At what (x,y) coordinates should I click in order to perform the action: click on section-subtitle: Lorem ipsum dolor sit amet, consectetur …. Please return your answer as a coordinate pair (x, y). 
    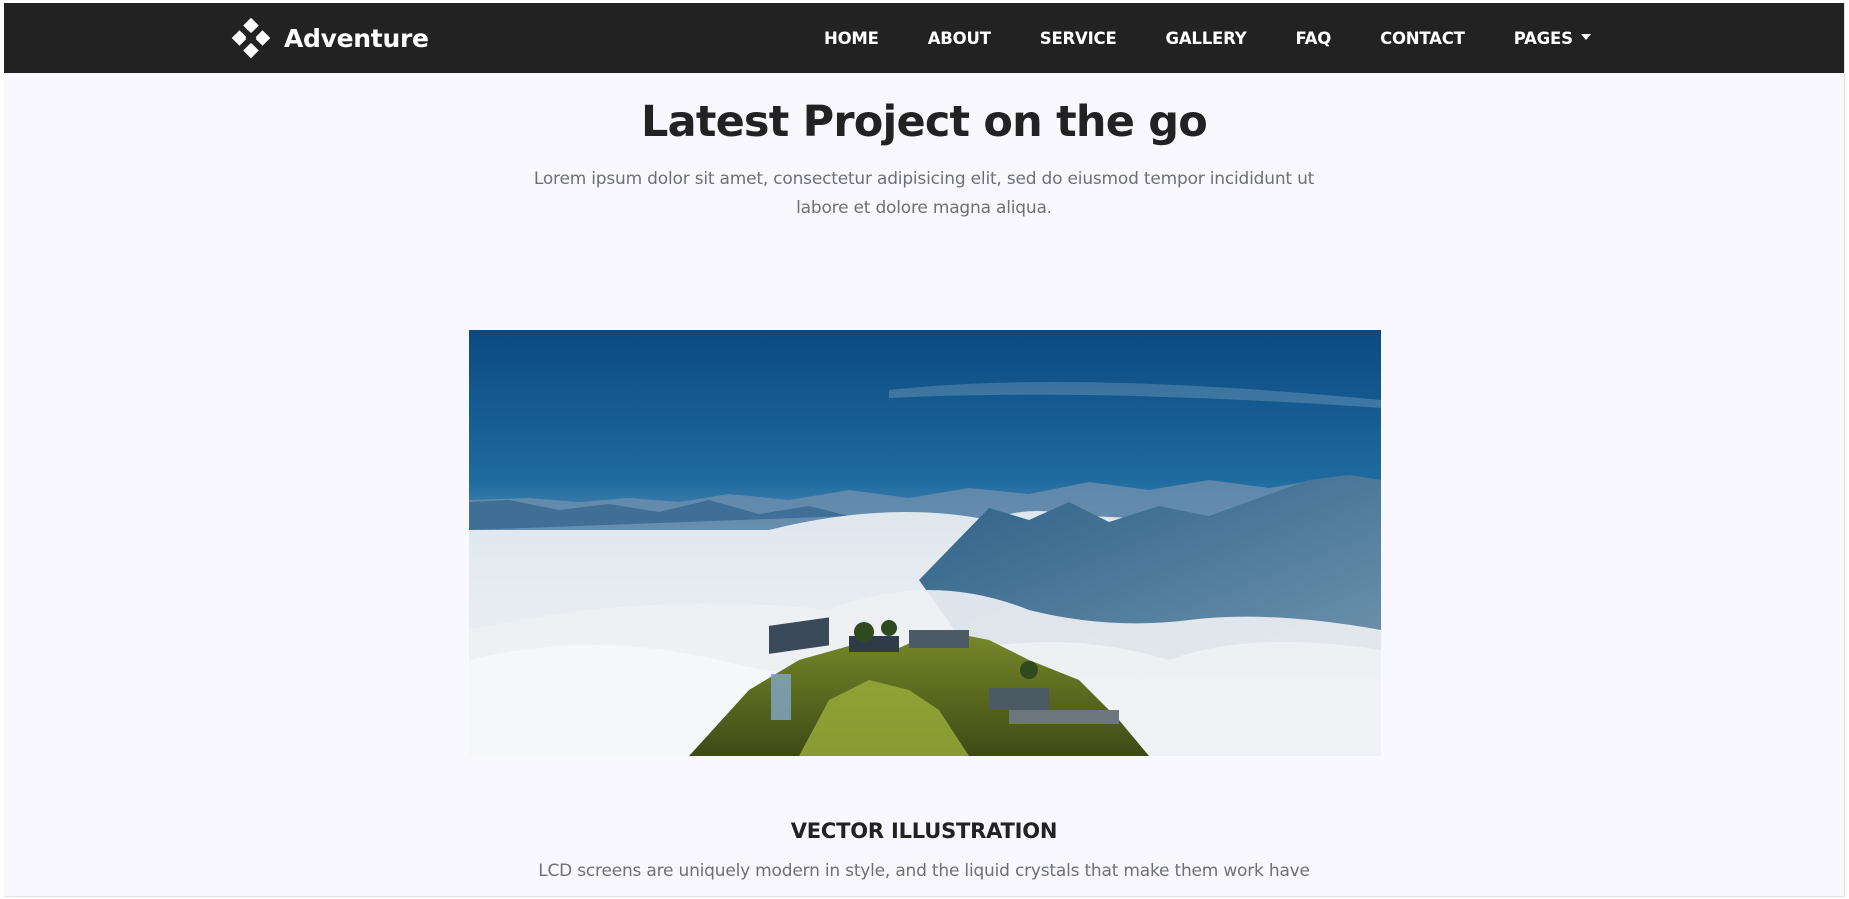
    Looking at the image, I should click on (924, 193).